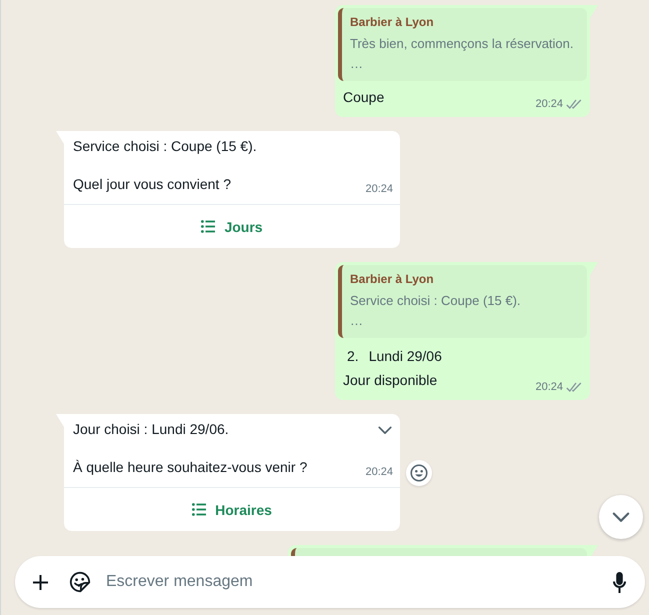  I want to click on message-text: Quel jour vous convient ?, so click(152, 184).